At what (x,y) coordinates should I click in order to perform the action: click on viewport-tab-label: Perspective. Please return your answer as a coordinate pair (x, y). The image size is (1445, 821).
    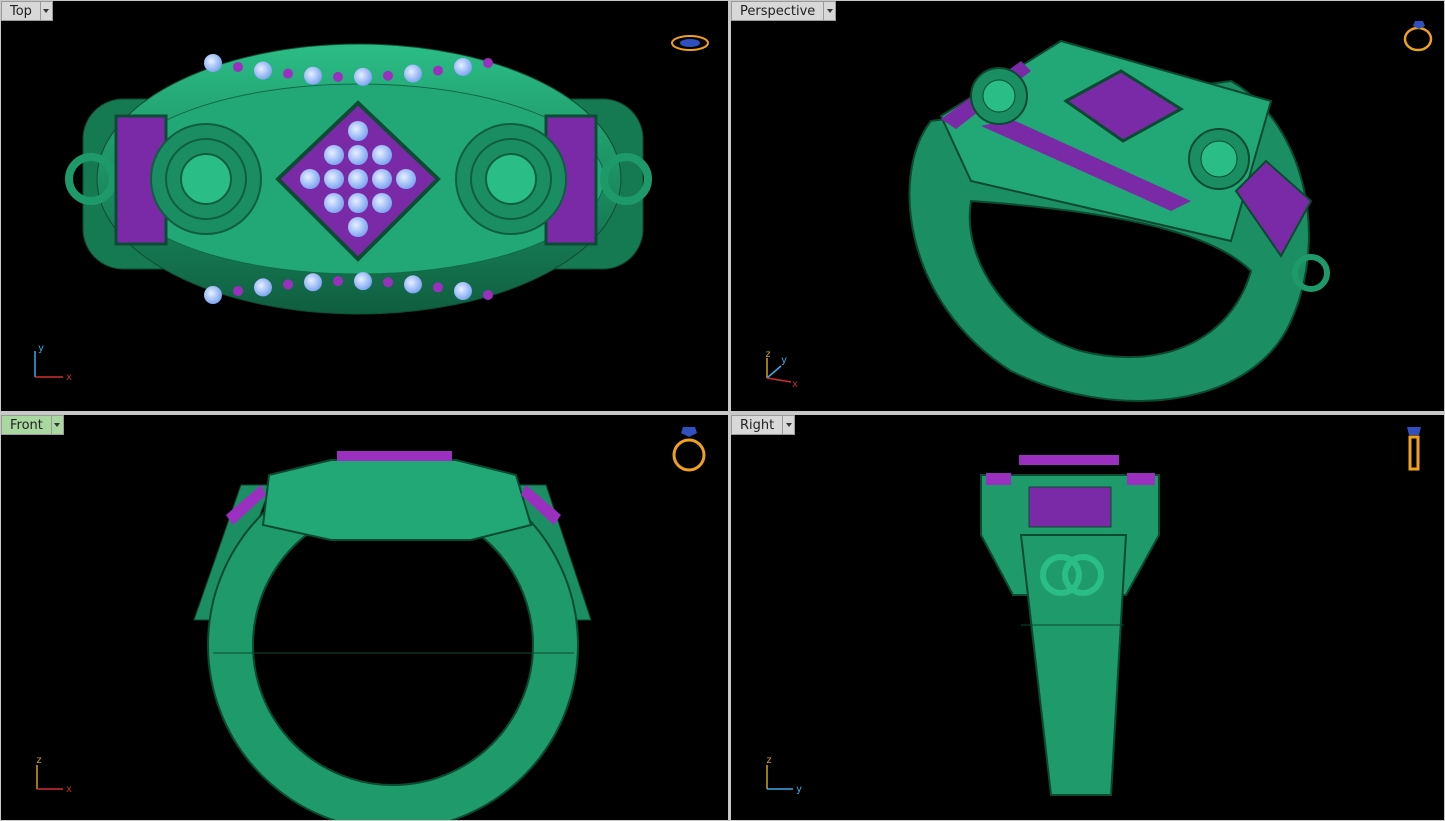
    Looking at the image, I should click on (777, 11).